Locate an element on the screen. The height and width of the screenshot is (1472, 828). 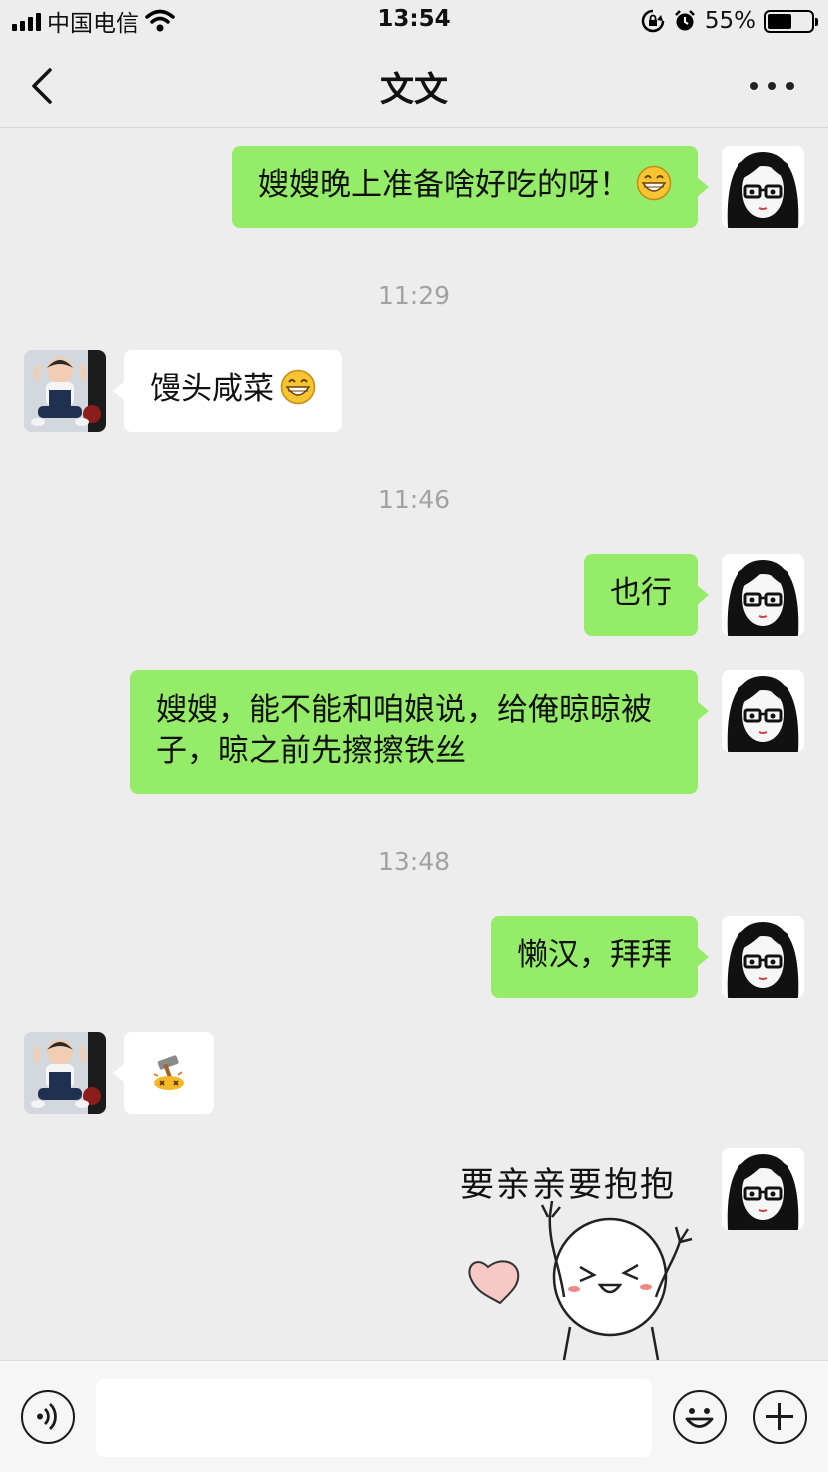
voice-button is located at coordinates (48, 1417).